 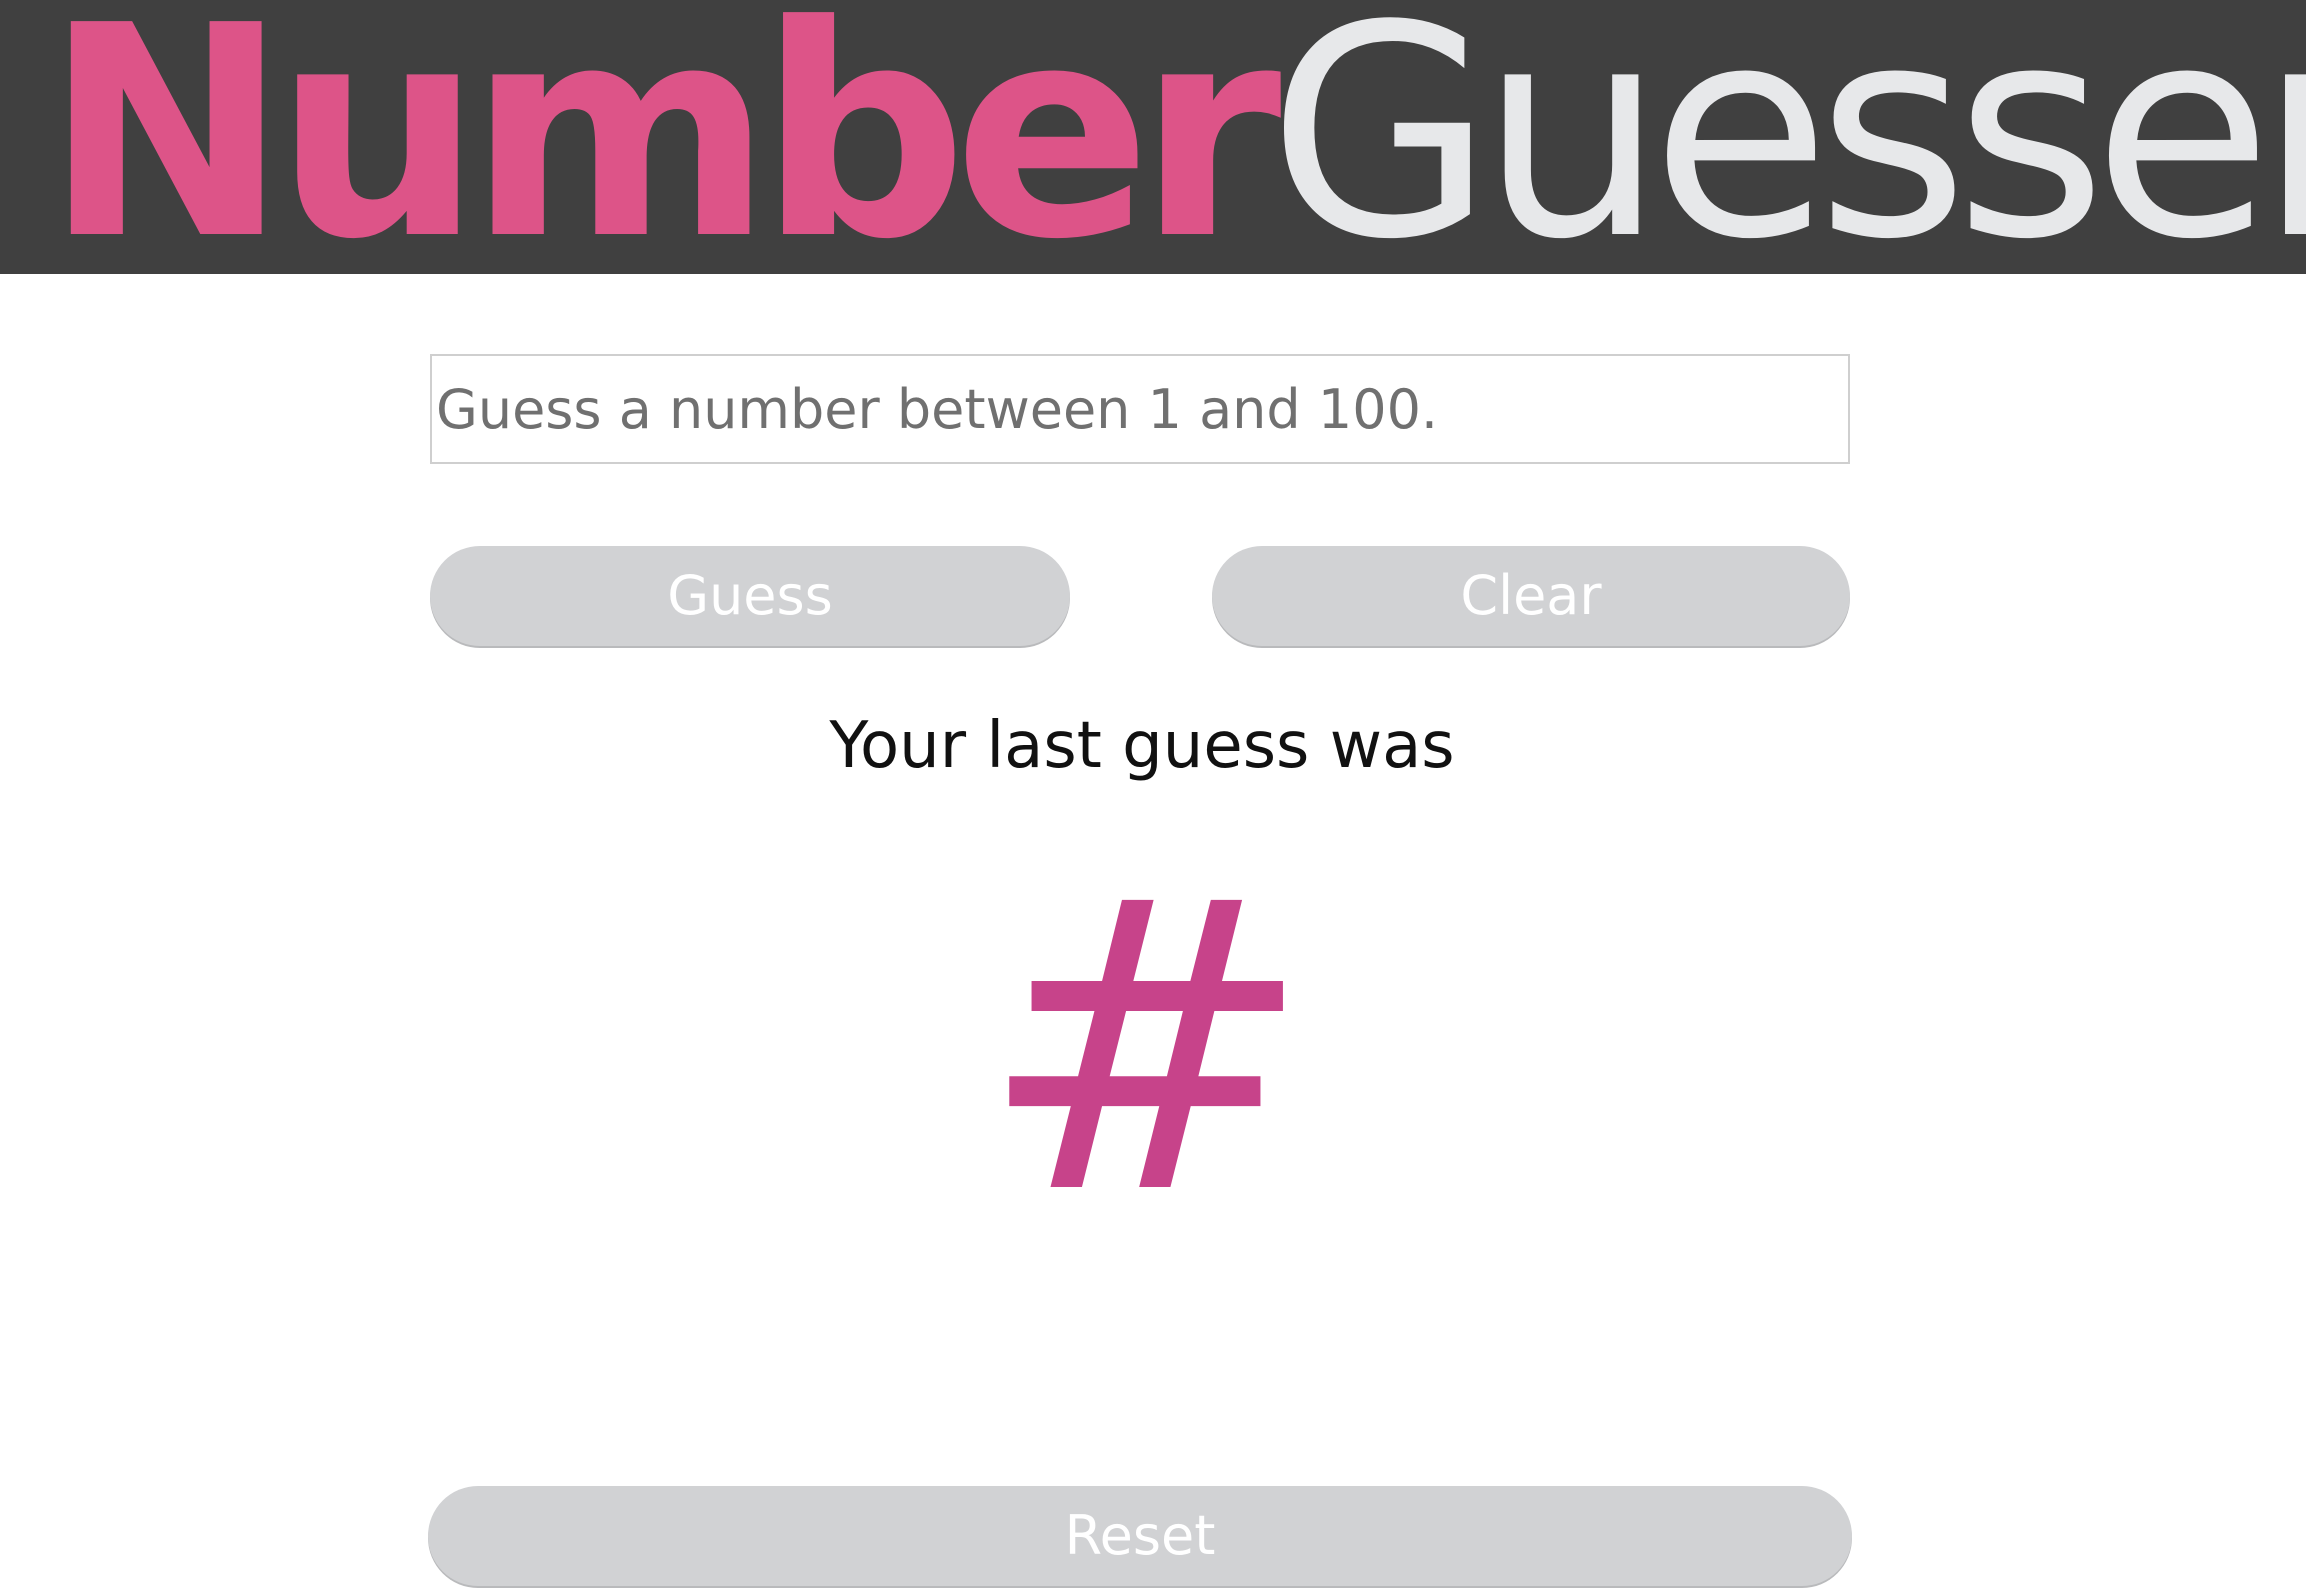 What do you see at coordinates (663, 137) in the screenshot?
I see `app-title-number: Number` at bounding box center [663, 137].